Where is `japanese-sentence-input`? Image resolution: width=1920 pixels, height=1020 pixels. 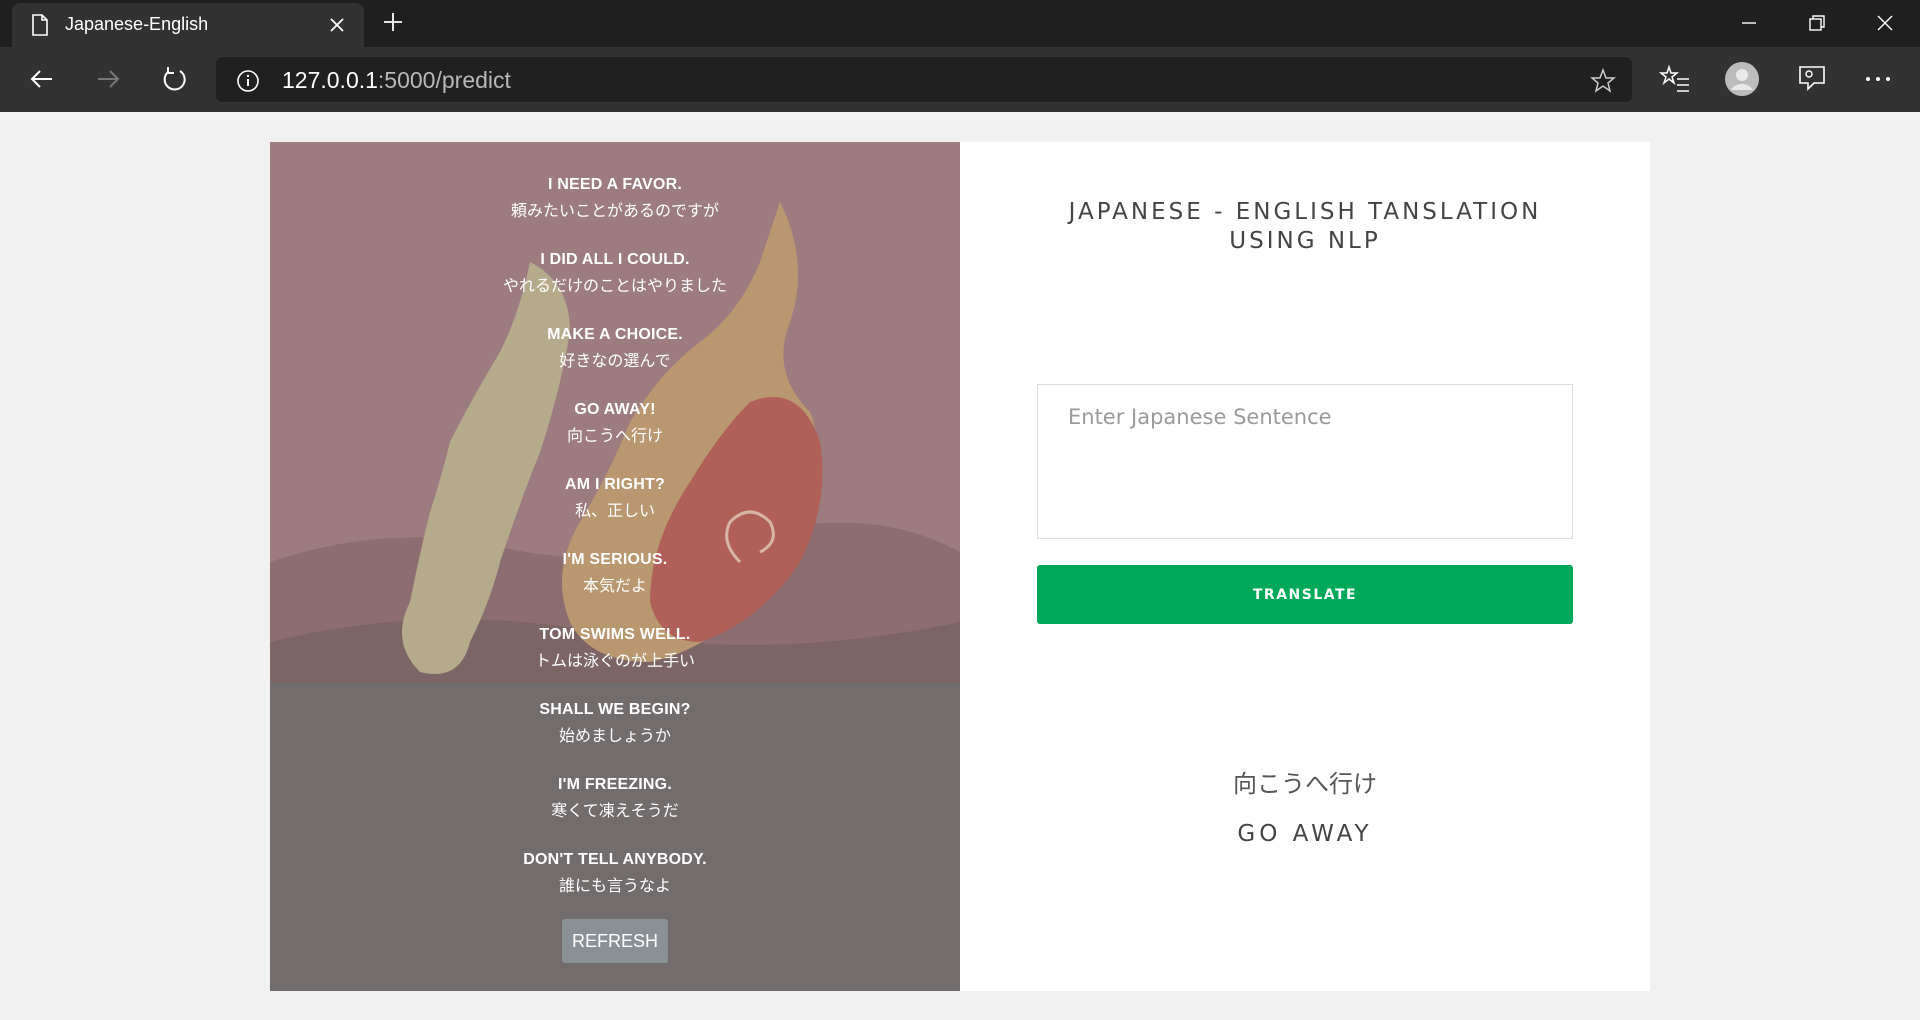
japanese-sentence-input is located at coordinates (1305, 461).